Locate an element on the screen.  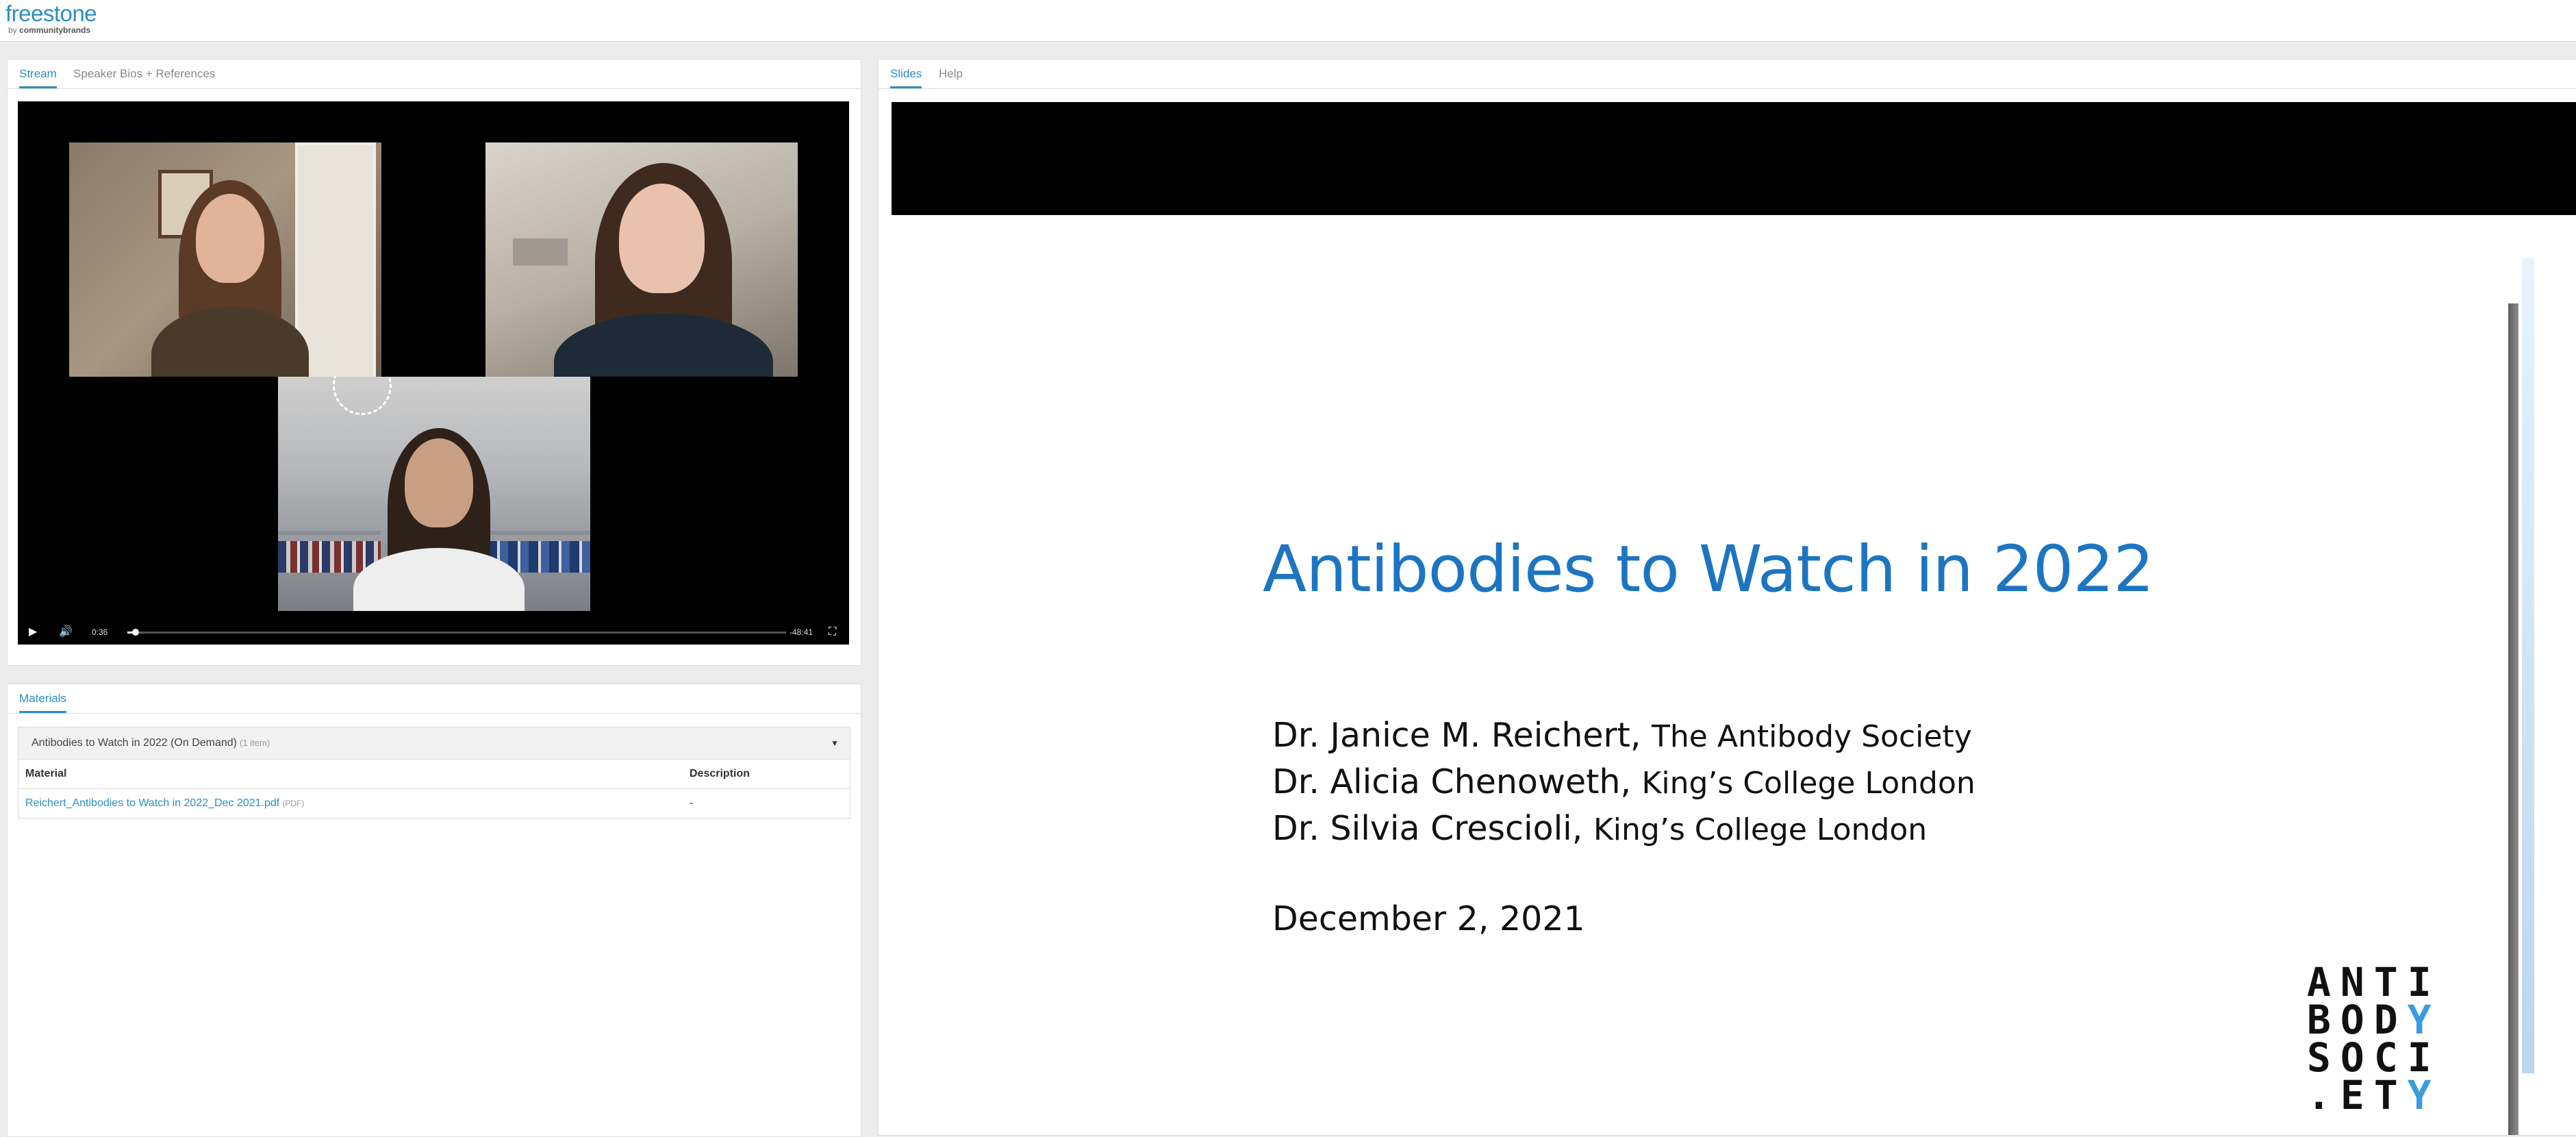
file-type: (PDF) is located at coordinates (293, 803).